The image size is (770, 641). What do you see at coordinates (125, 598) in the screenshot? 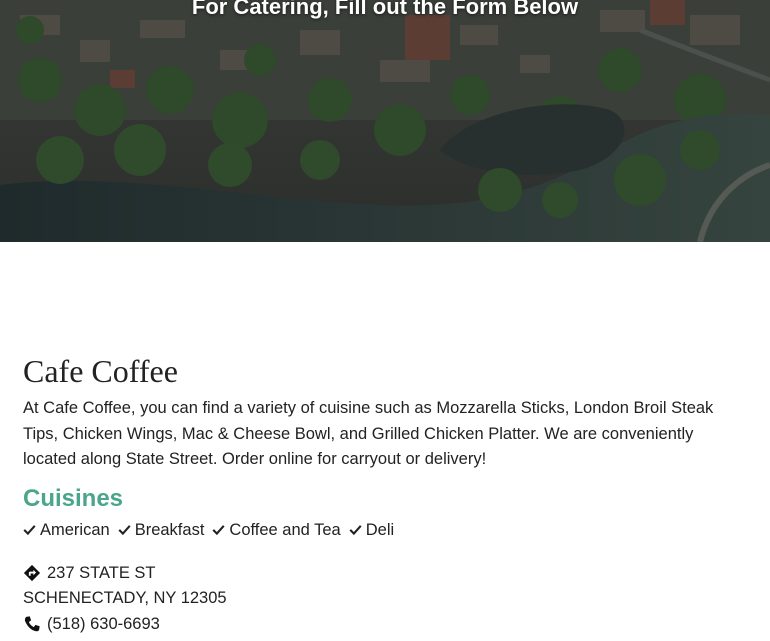
I see `address-city-state-zip: SCHENECTADY, NY 12305` at bounding box center [125, 598].